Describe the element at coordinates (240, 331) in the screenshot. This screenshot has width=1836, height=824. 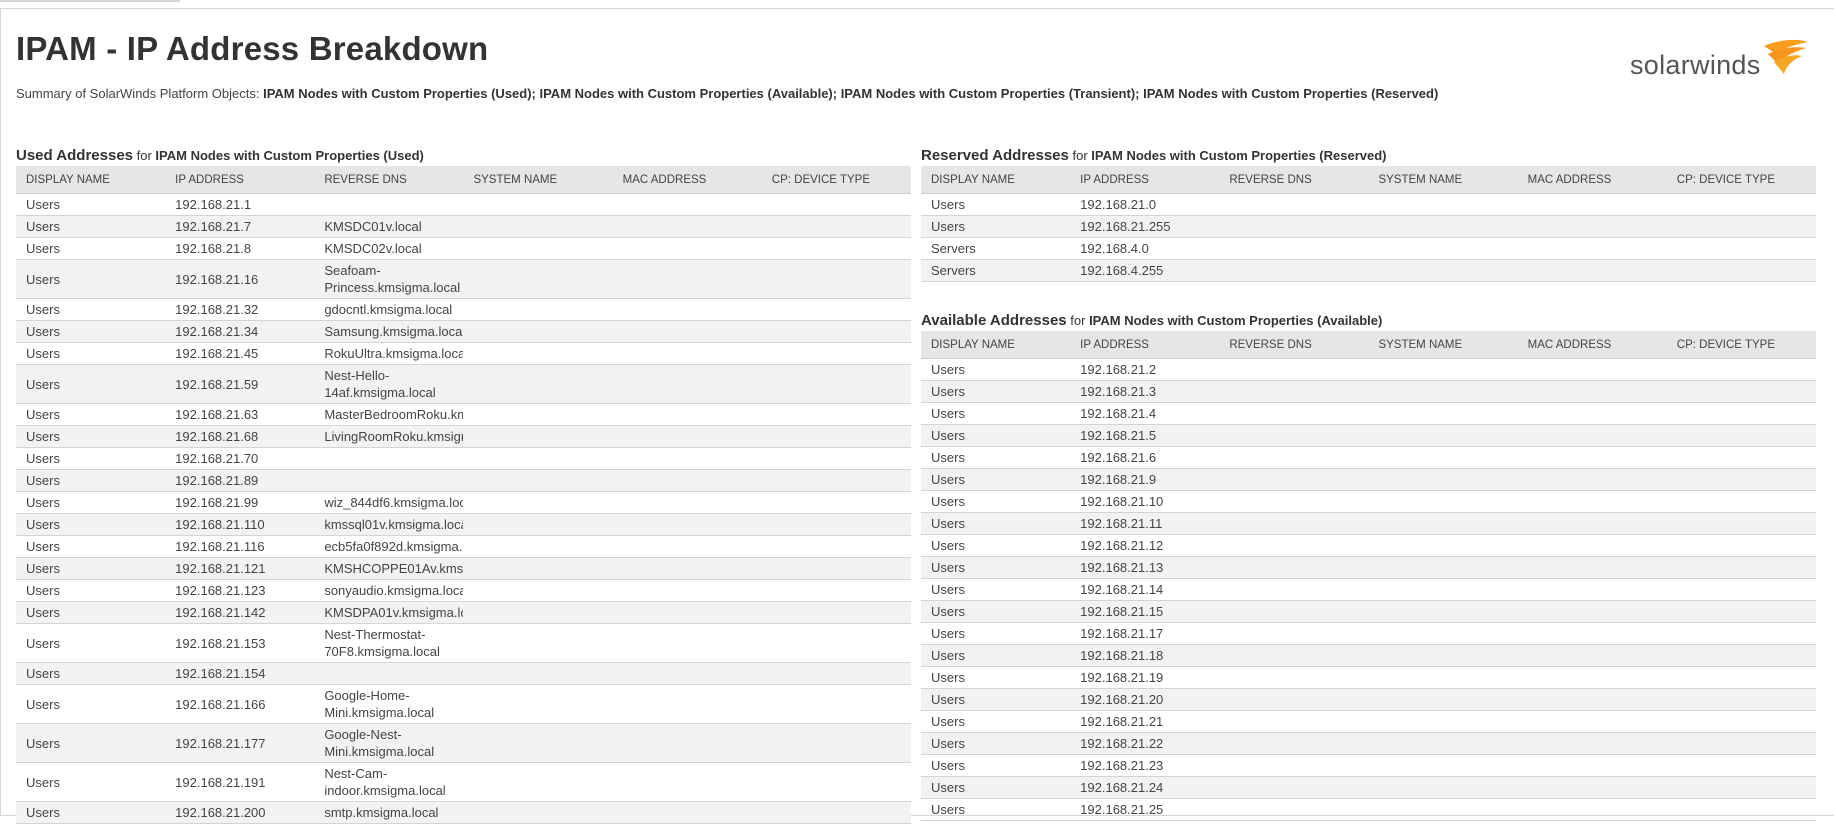
I see `cell-ip-address: 192.168.21.34` at that location.